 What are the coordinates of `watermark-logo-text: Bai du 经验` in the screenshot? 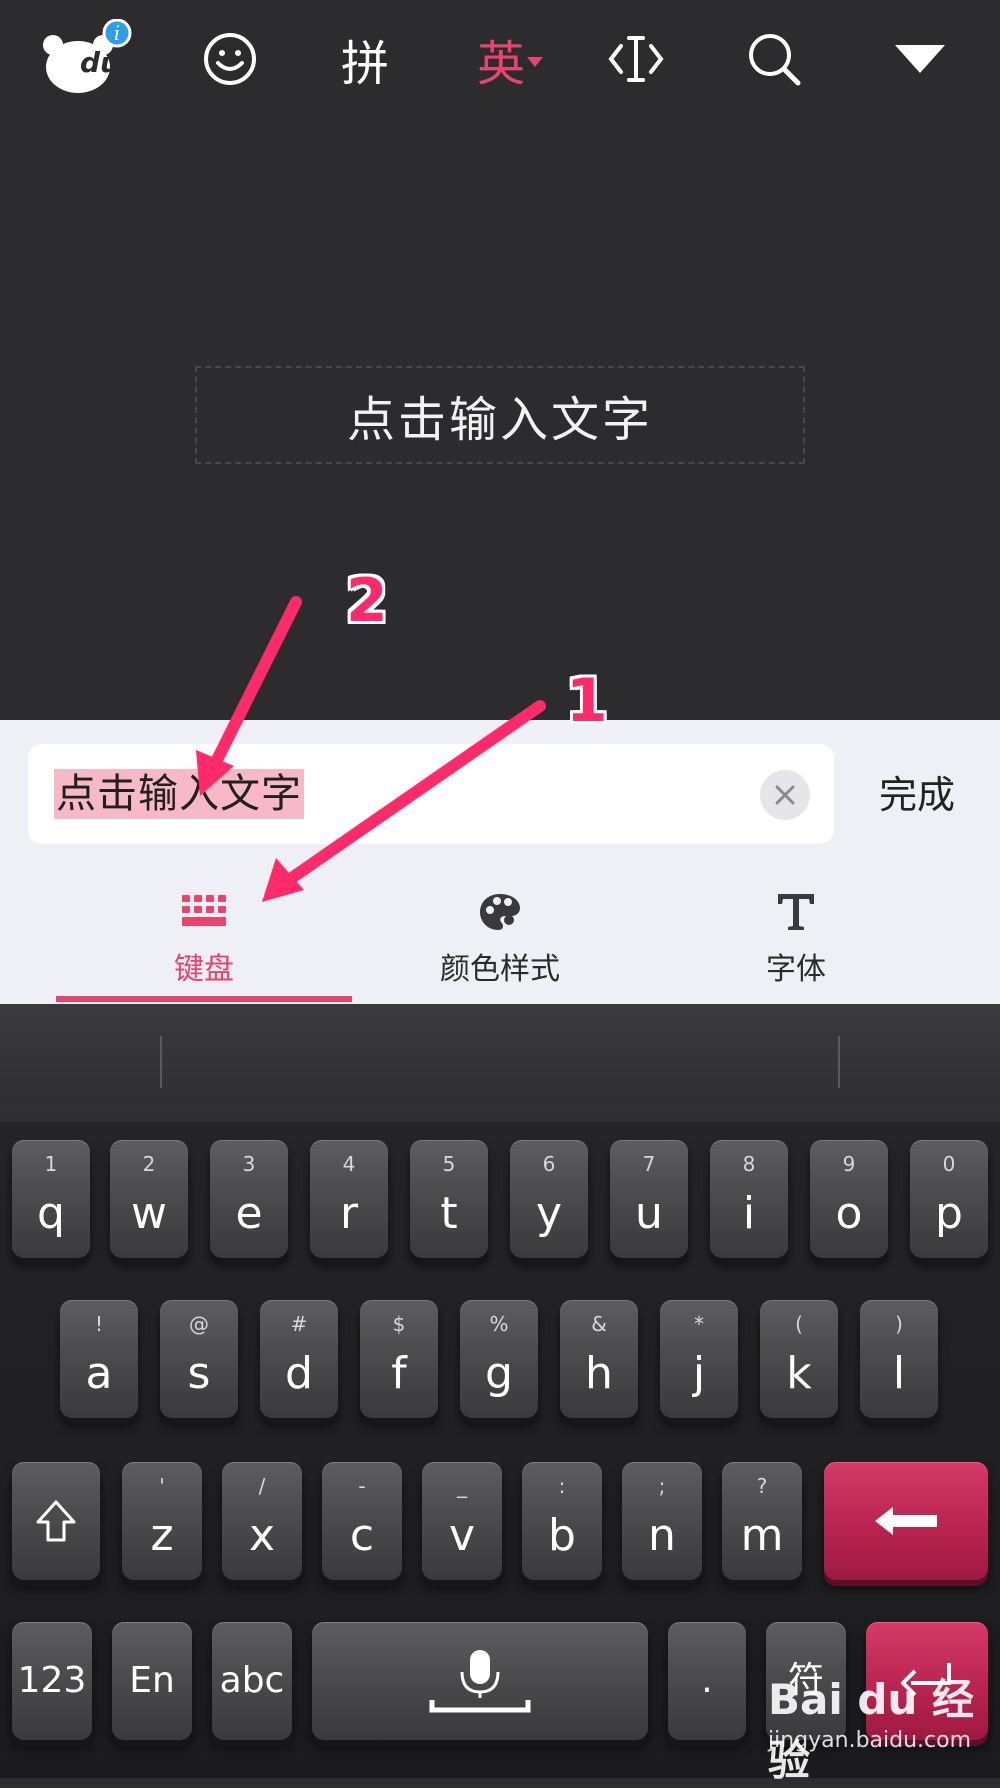 It's located at (871, 1730).